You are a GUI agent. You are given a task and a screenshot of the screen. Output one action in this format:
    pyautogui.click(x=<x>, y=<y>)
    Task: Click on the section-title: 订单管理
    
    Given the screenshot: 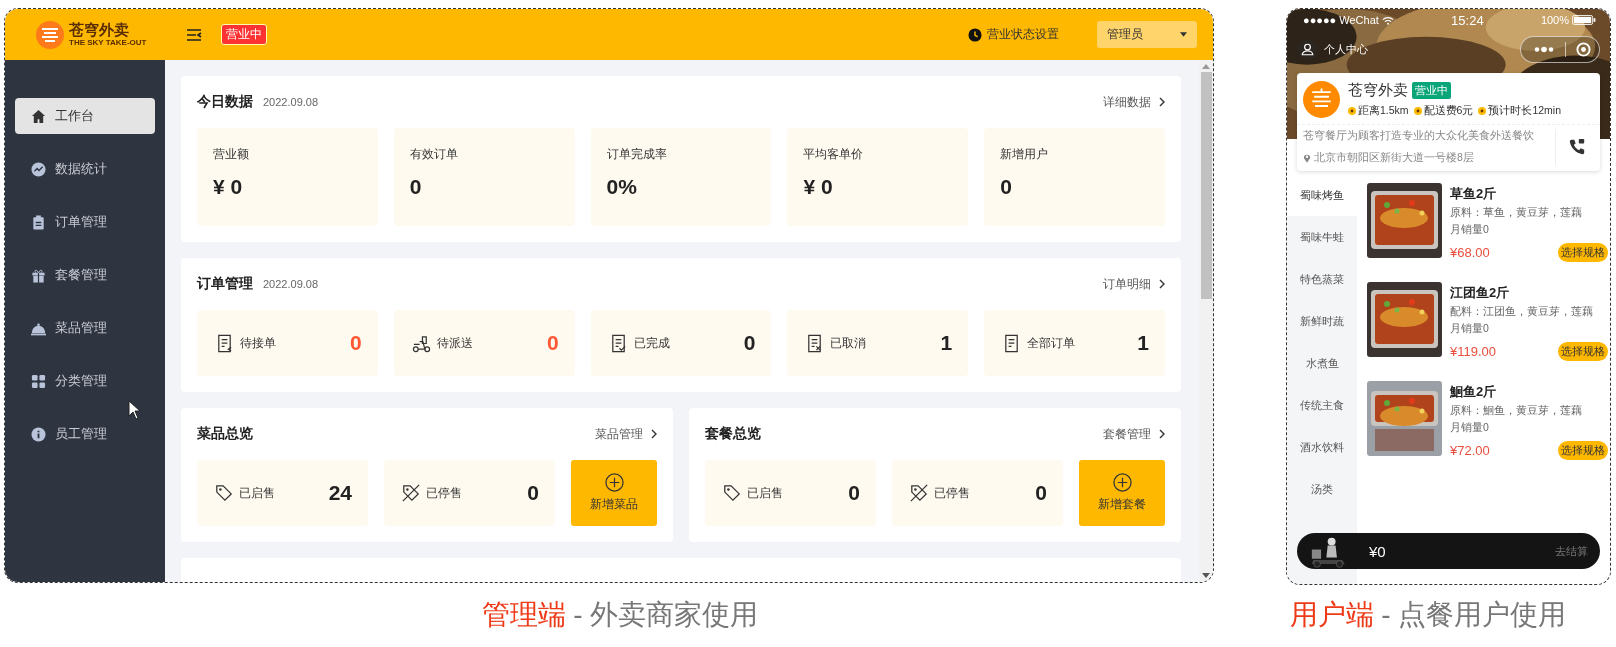 What is the action you would take?
    pyautogui.click(x=225, y=284)
    